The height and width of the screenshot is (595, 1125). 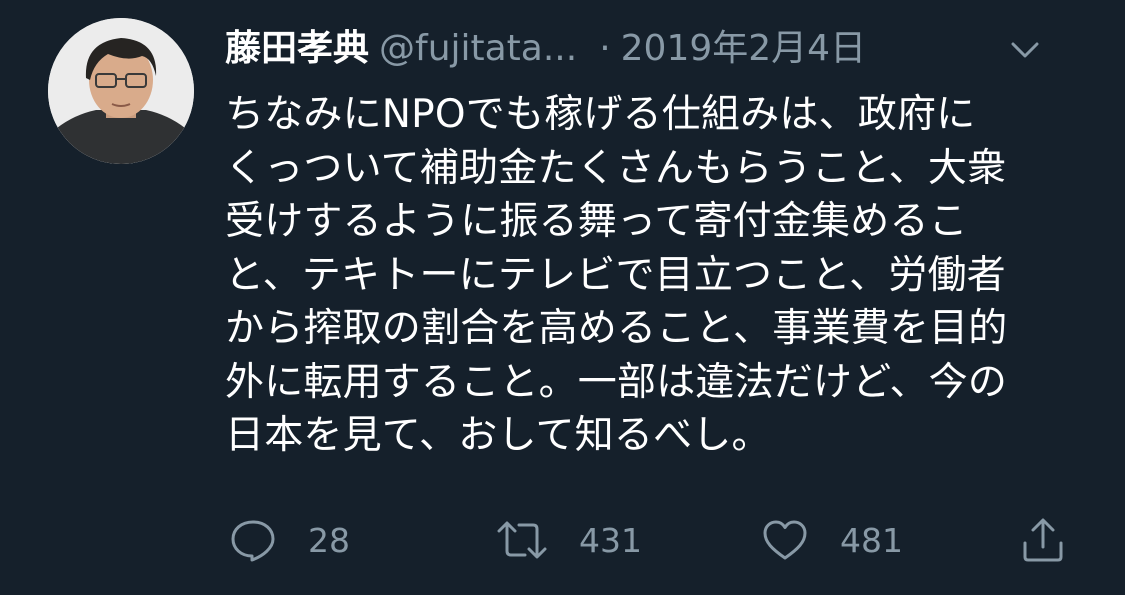 I want to click on retweet-arrows-icon, so click(x=522, y=540).